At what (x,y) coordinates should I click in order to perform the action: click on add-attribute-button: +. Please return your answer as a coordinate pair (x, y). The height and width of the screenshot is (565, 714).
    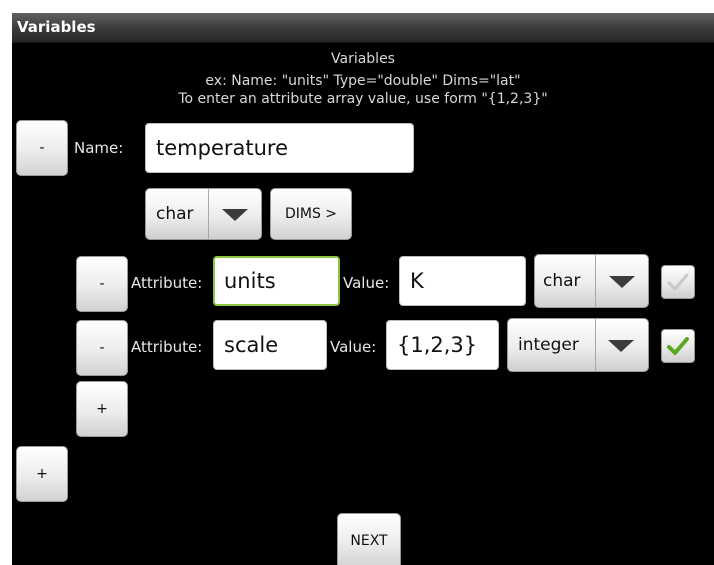
    Looking at the image, I should click on (102, 409).